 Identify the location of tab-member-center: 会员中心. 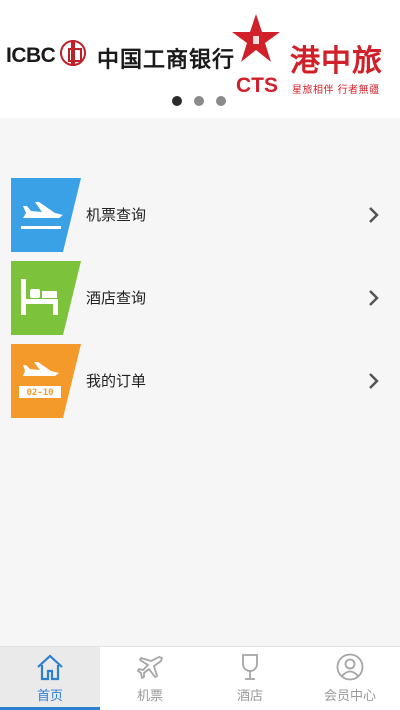
(350, 678).